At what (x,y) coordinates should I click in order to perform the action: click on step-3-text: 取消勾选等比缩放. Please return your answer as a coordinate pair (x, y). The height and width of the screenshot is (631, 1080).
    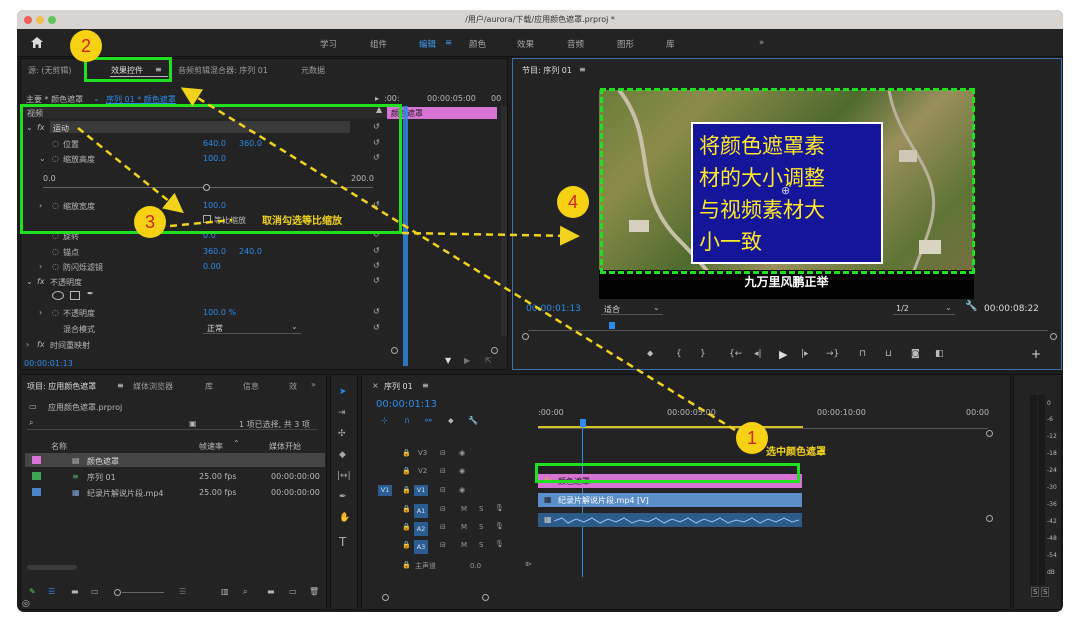
    Looking at the image, I should click on (302, 221).